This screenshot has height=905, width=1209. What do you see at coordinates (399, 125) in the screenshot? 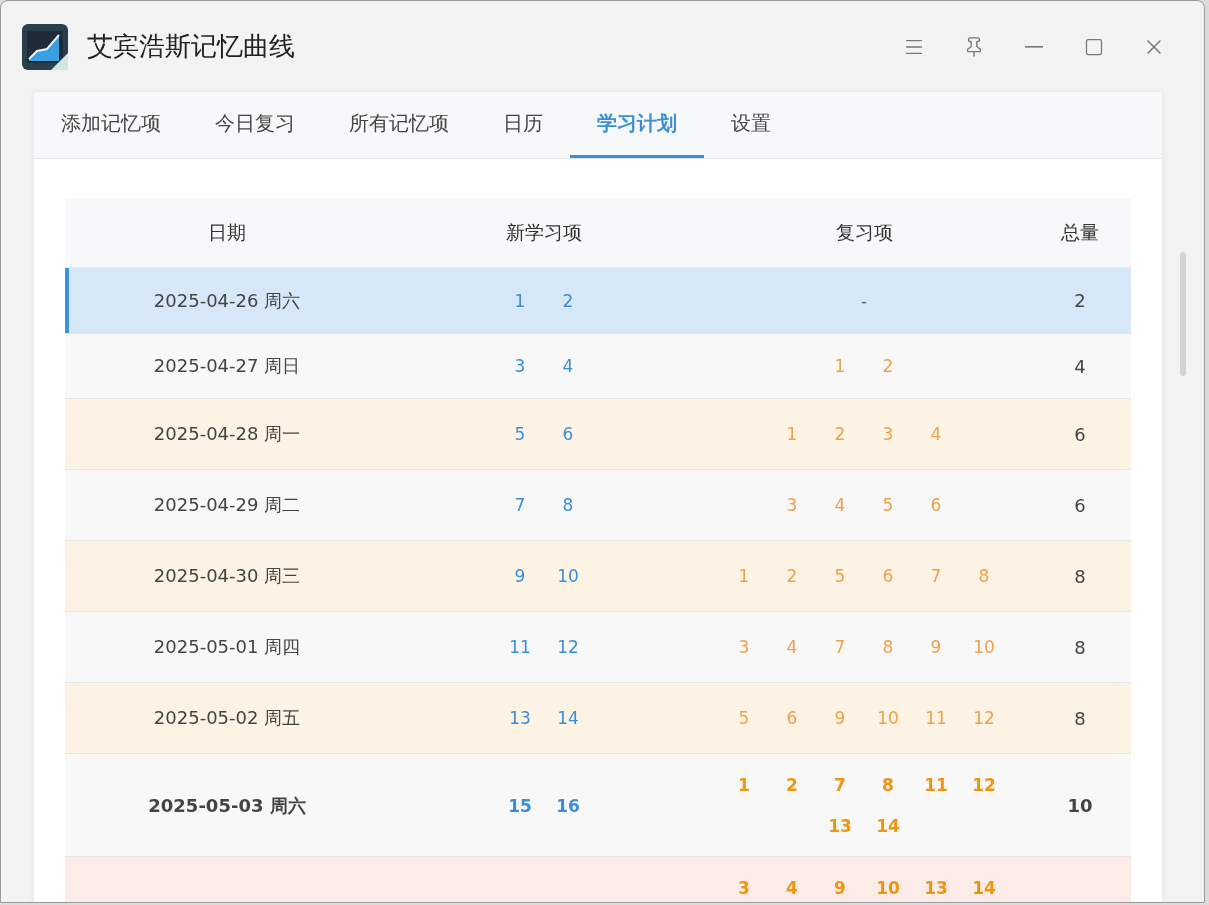
I see `tab: 所有记忆项` at bounding box center [399, 125].